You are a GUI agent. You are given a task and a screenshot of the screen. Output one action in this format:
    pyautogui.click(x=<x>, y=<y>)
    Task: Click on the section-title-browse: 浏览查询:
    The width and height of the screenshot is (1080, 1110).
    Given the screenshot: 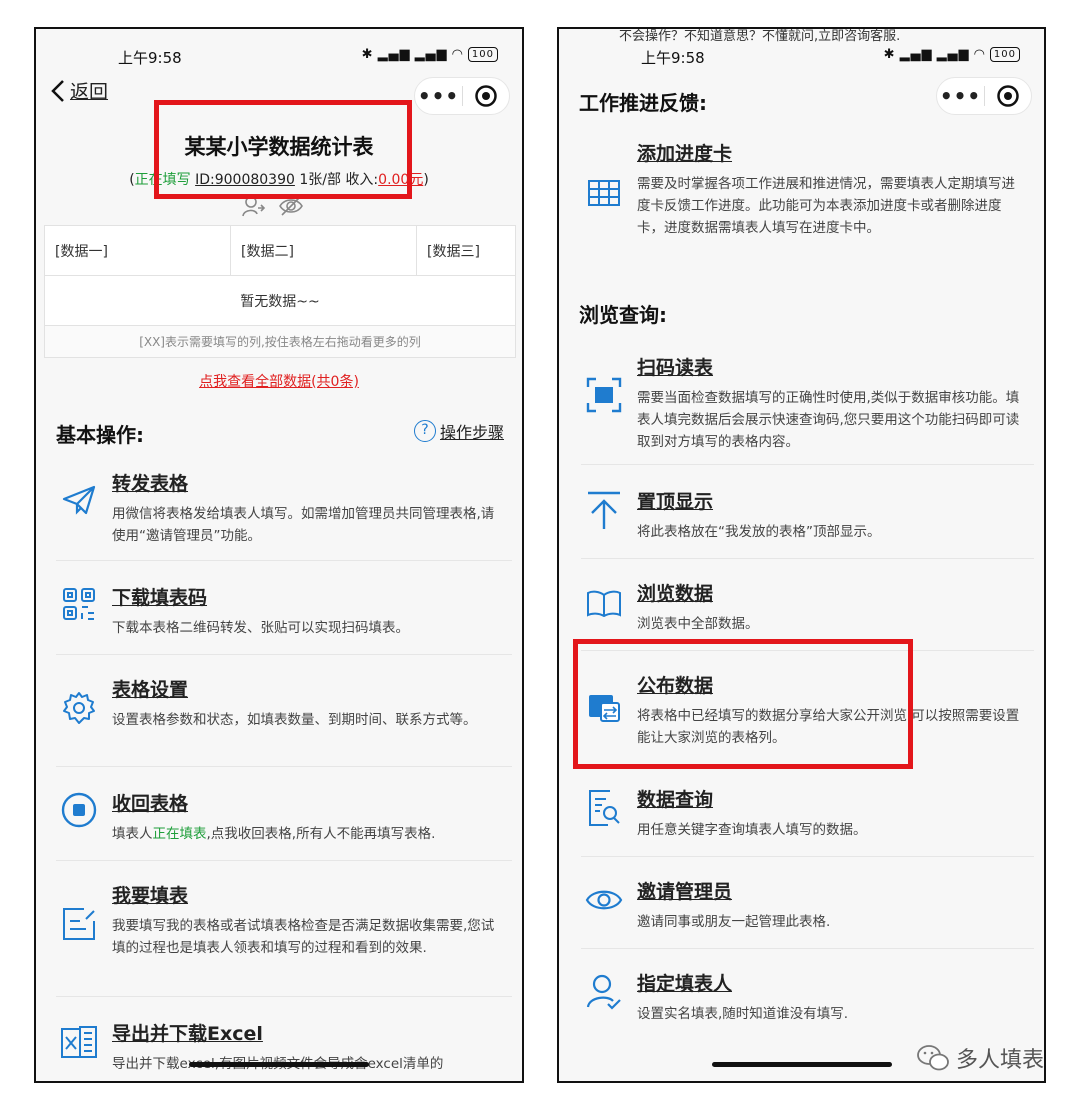 What is the action you would take?
    pyautogui.click(x=623, y=315)
    